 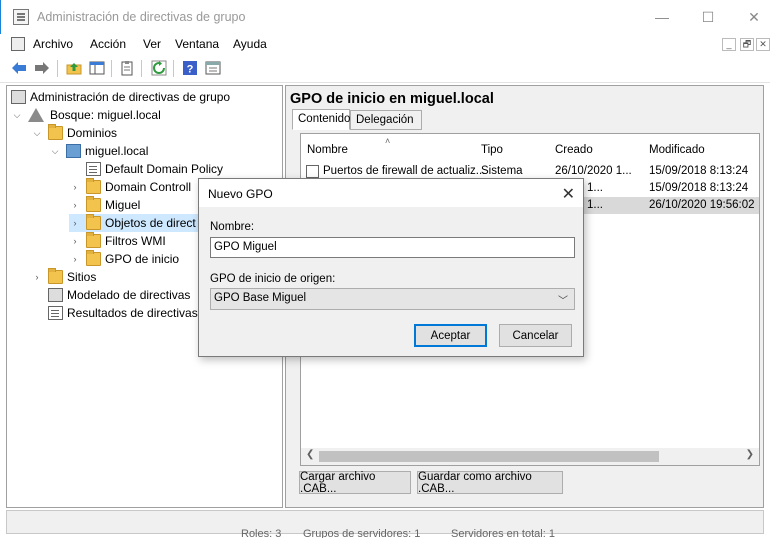 What do you see at coordinates (232, 227) in the screenshot?
I see `name-label: Nombre:` at bounding box center [232, 227].